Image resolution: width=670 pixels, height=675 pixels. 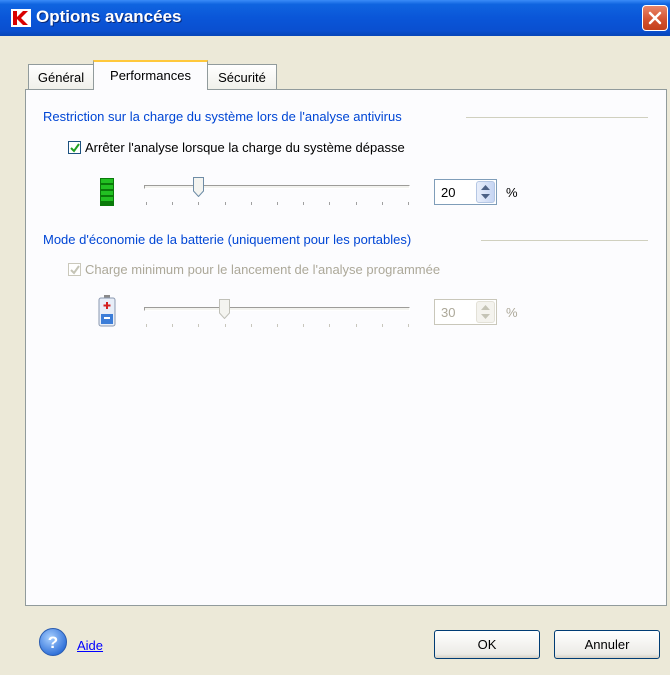 What do you see at coordinates (607, 644) in the screenshot?
I see `cancel-button: Annuler` at bounding box center [607, 644].